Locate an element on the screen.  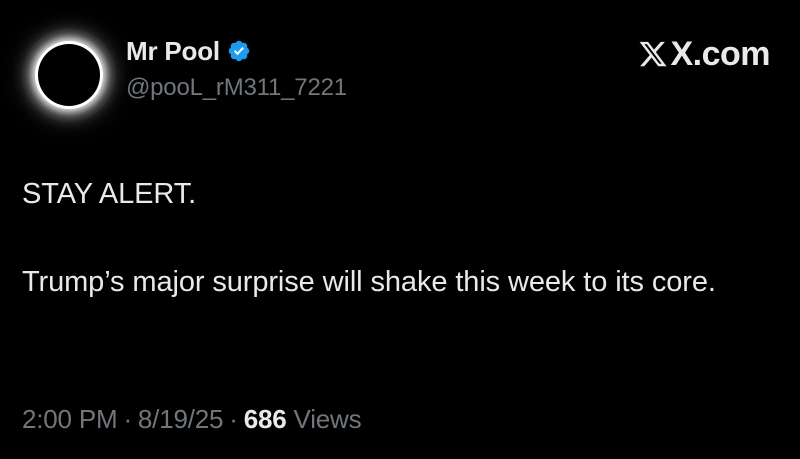
post-header: Mr Pool @pooL_rM311_7221 is located at coordinates (236, 69).